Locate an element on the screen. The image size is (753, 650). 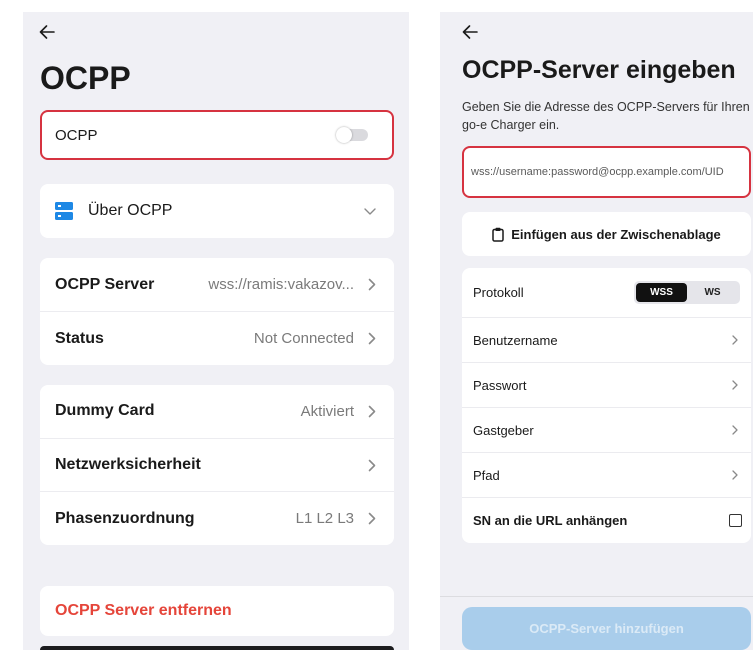
page-title: OCPP is located at coordinates (85, 78).